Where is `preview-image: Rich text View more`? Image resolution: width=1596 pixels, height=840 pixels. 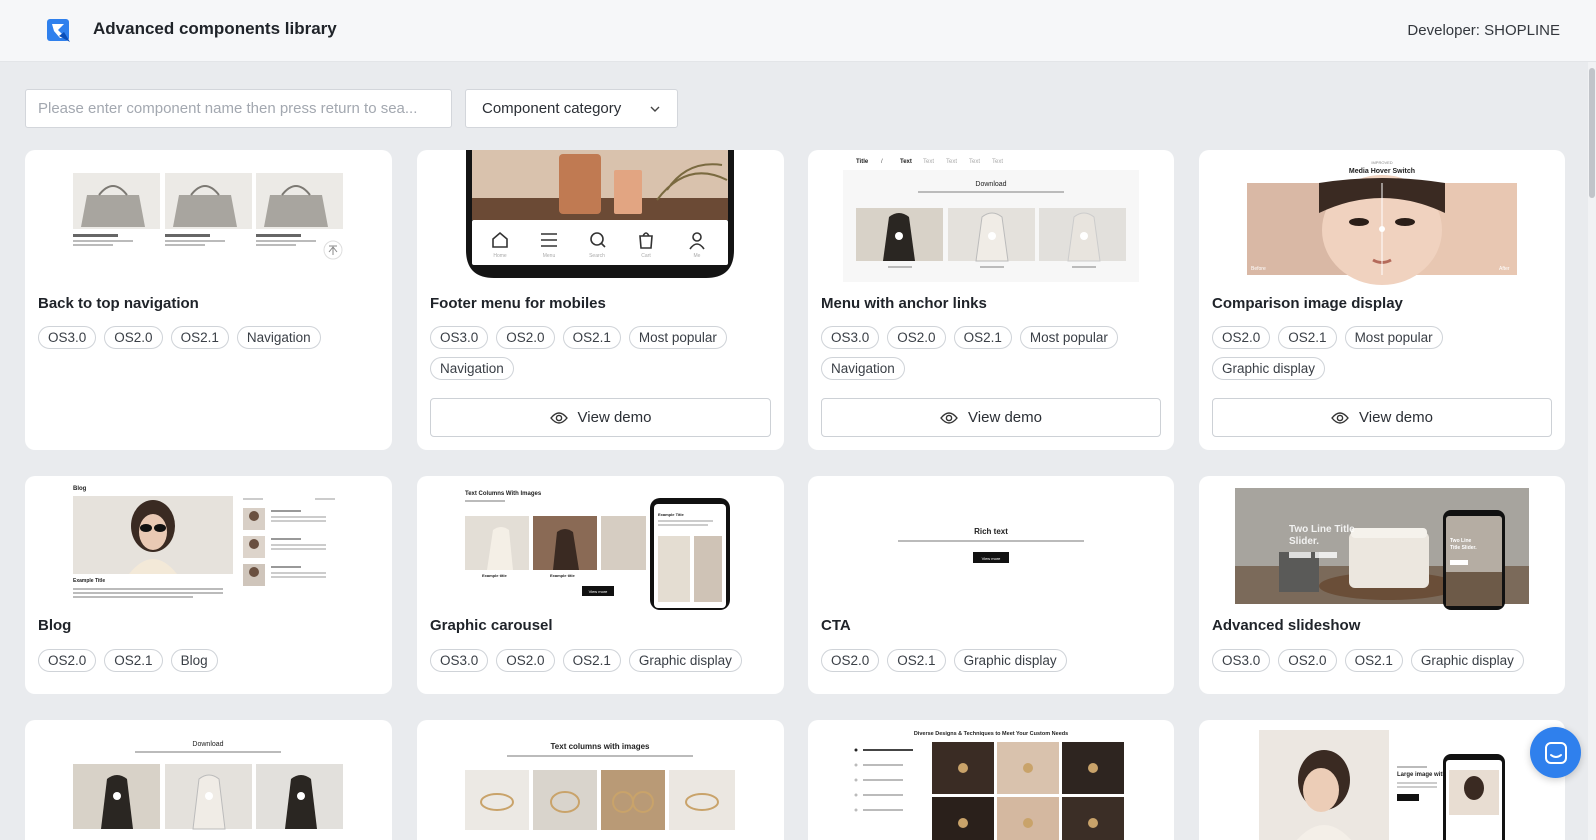
preview-image: Rich text View more is located at coordinates (991, 545).